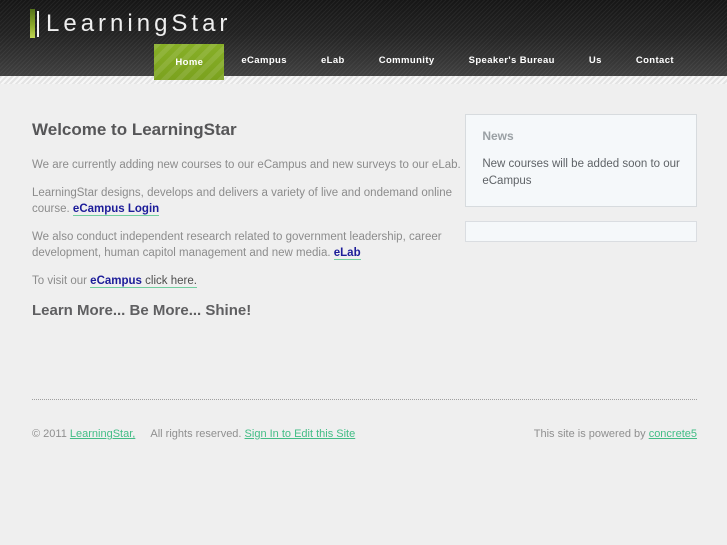  What do you see at coordinates (171, 281) in the screenshot?
I see `click-here-text: click here.` at bounding box center [171, 281].